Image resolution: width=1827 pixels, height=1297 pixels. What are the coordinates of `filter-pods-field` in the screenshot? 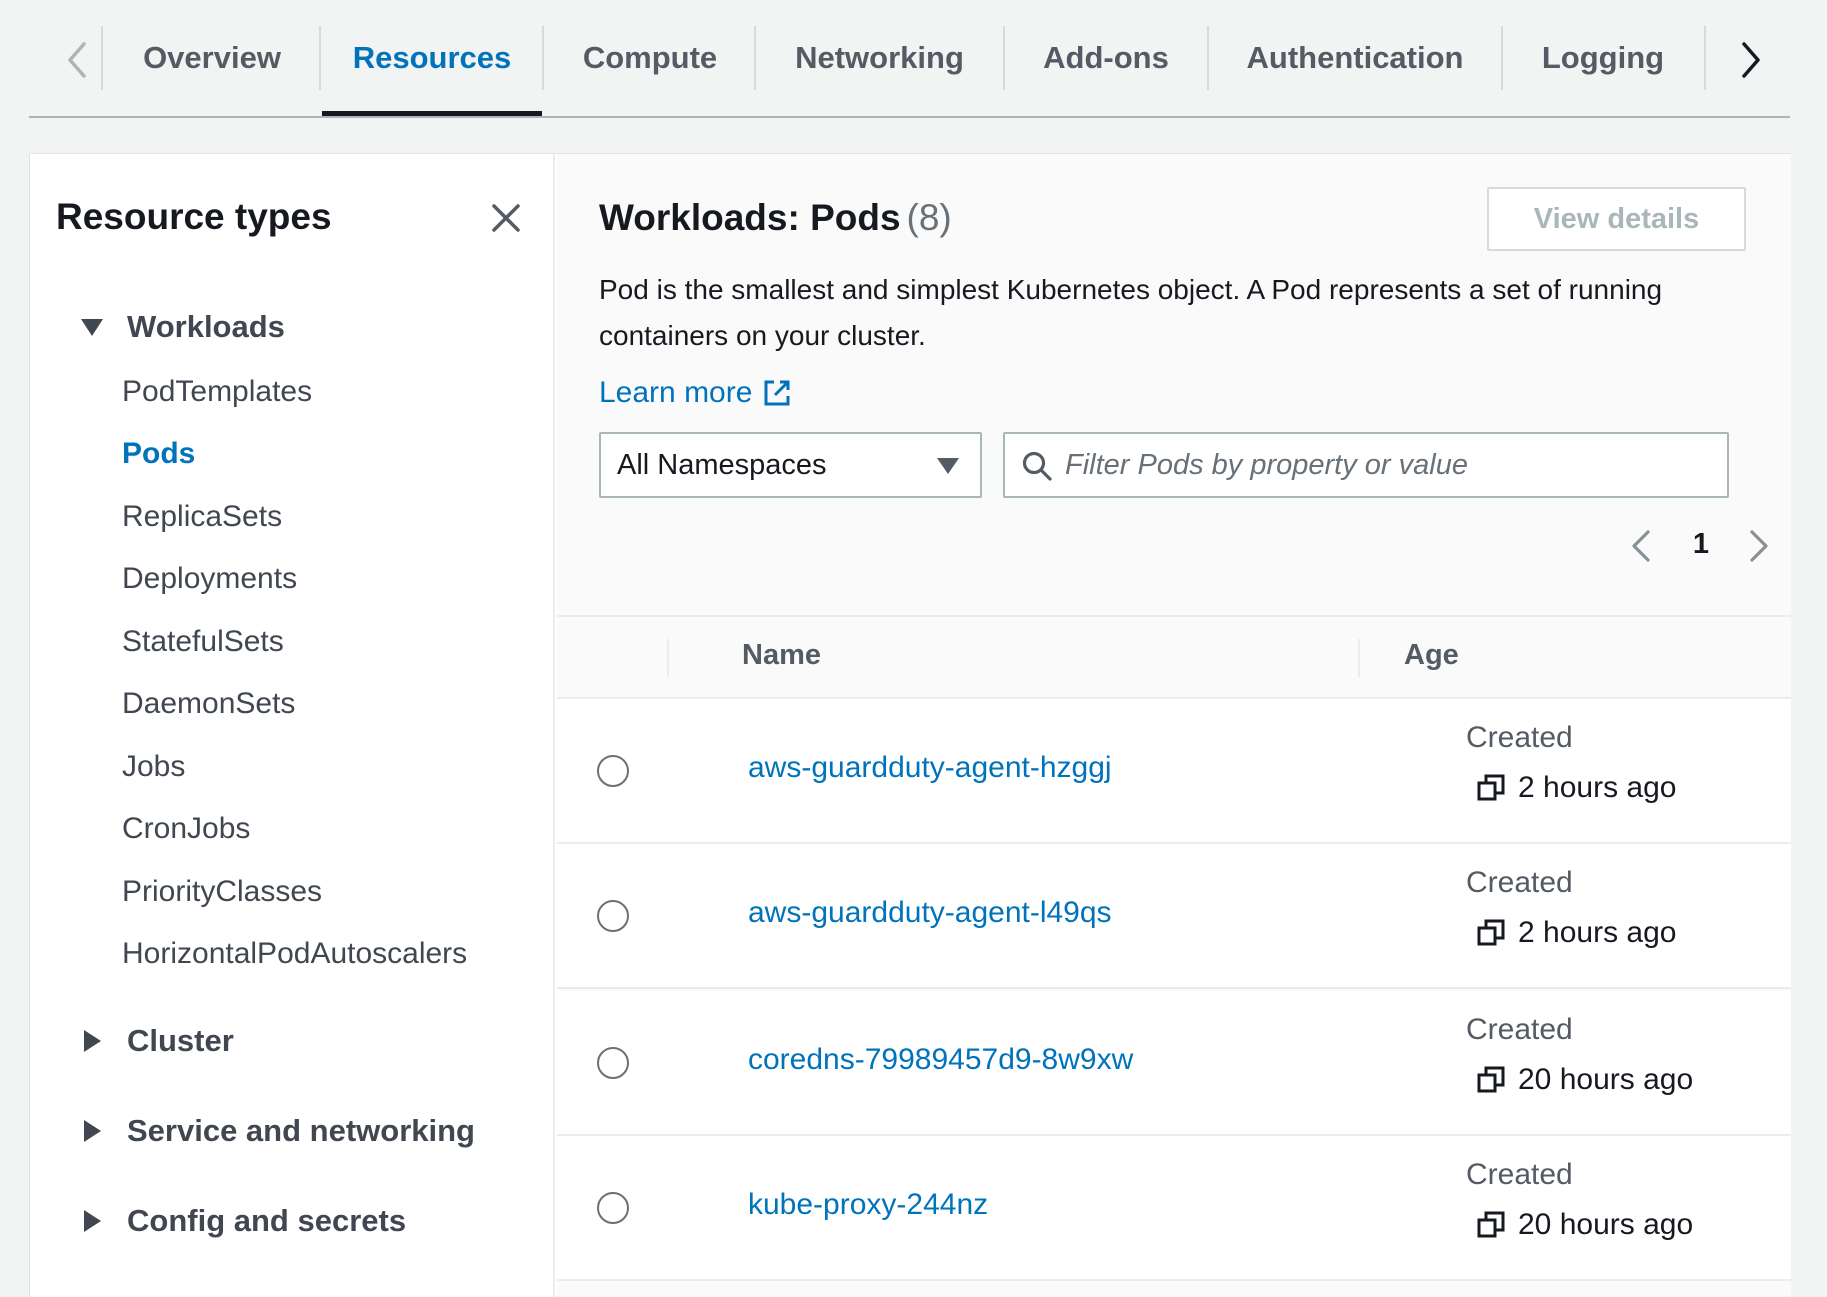 It's located at (1366, 465).